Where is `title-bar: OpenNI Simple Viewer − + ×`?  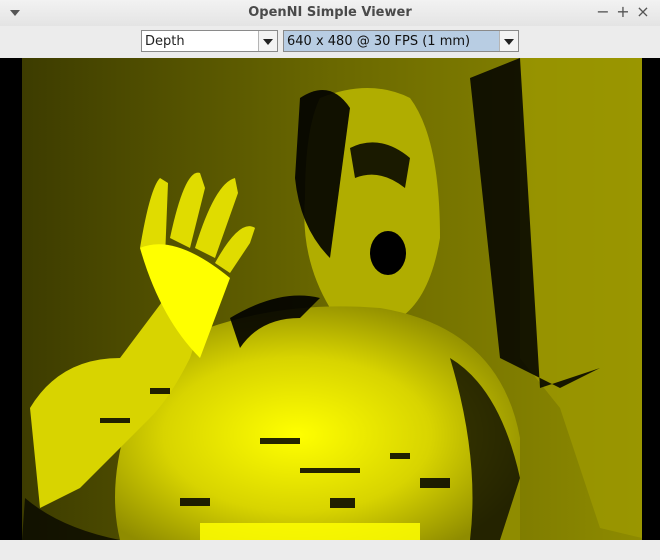 title-bar: OpenNI Simple Viewer − + × is located at coordinates (330, 13).